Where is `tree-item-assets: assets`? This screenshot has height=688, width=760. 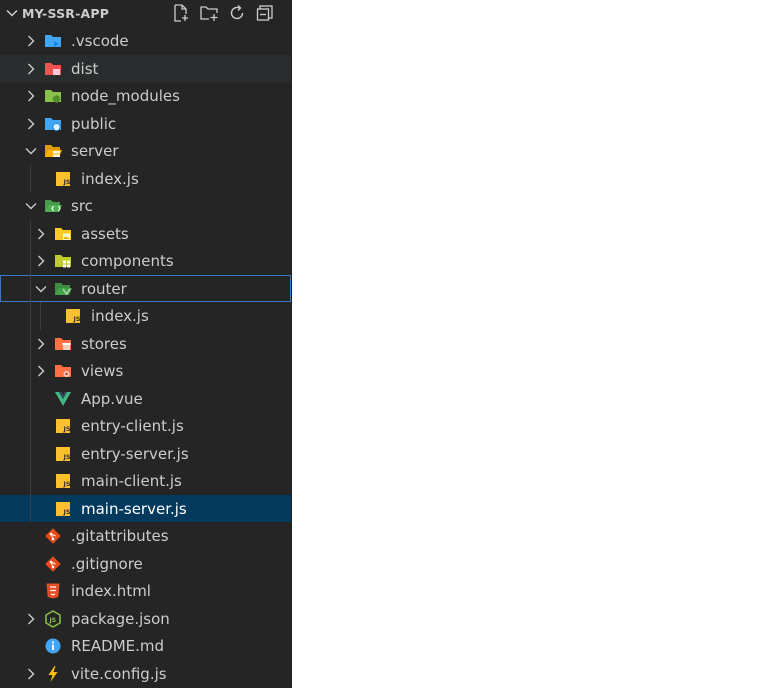 tree-item-assets: assets is located at coordinates (145, 233).